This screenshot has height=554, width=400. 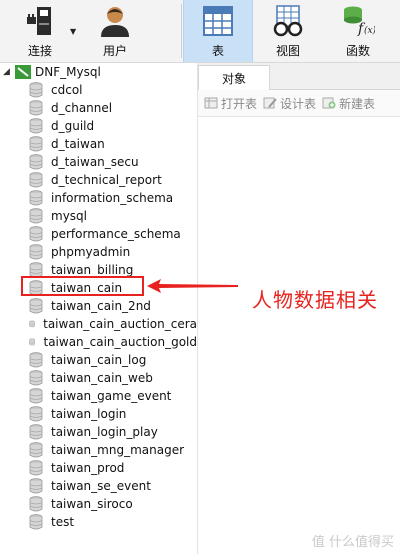 I want to click on watermark: 值 什么值得买, so click(x=352, y=542).